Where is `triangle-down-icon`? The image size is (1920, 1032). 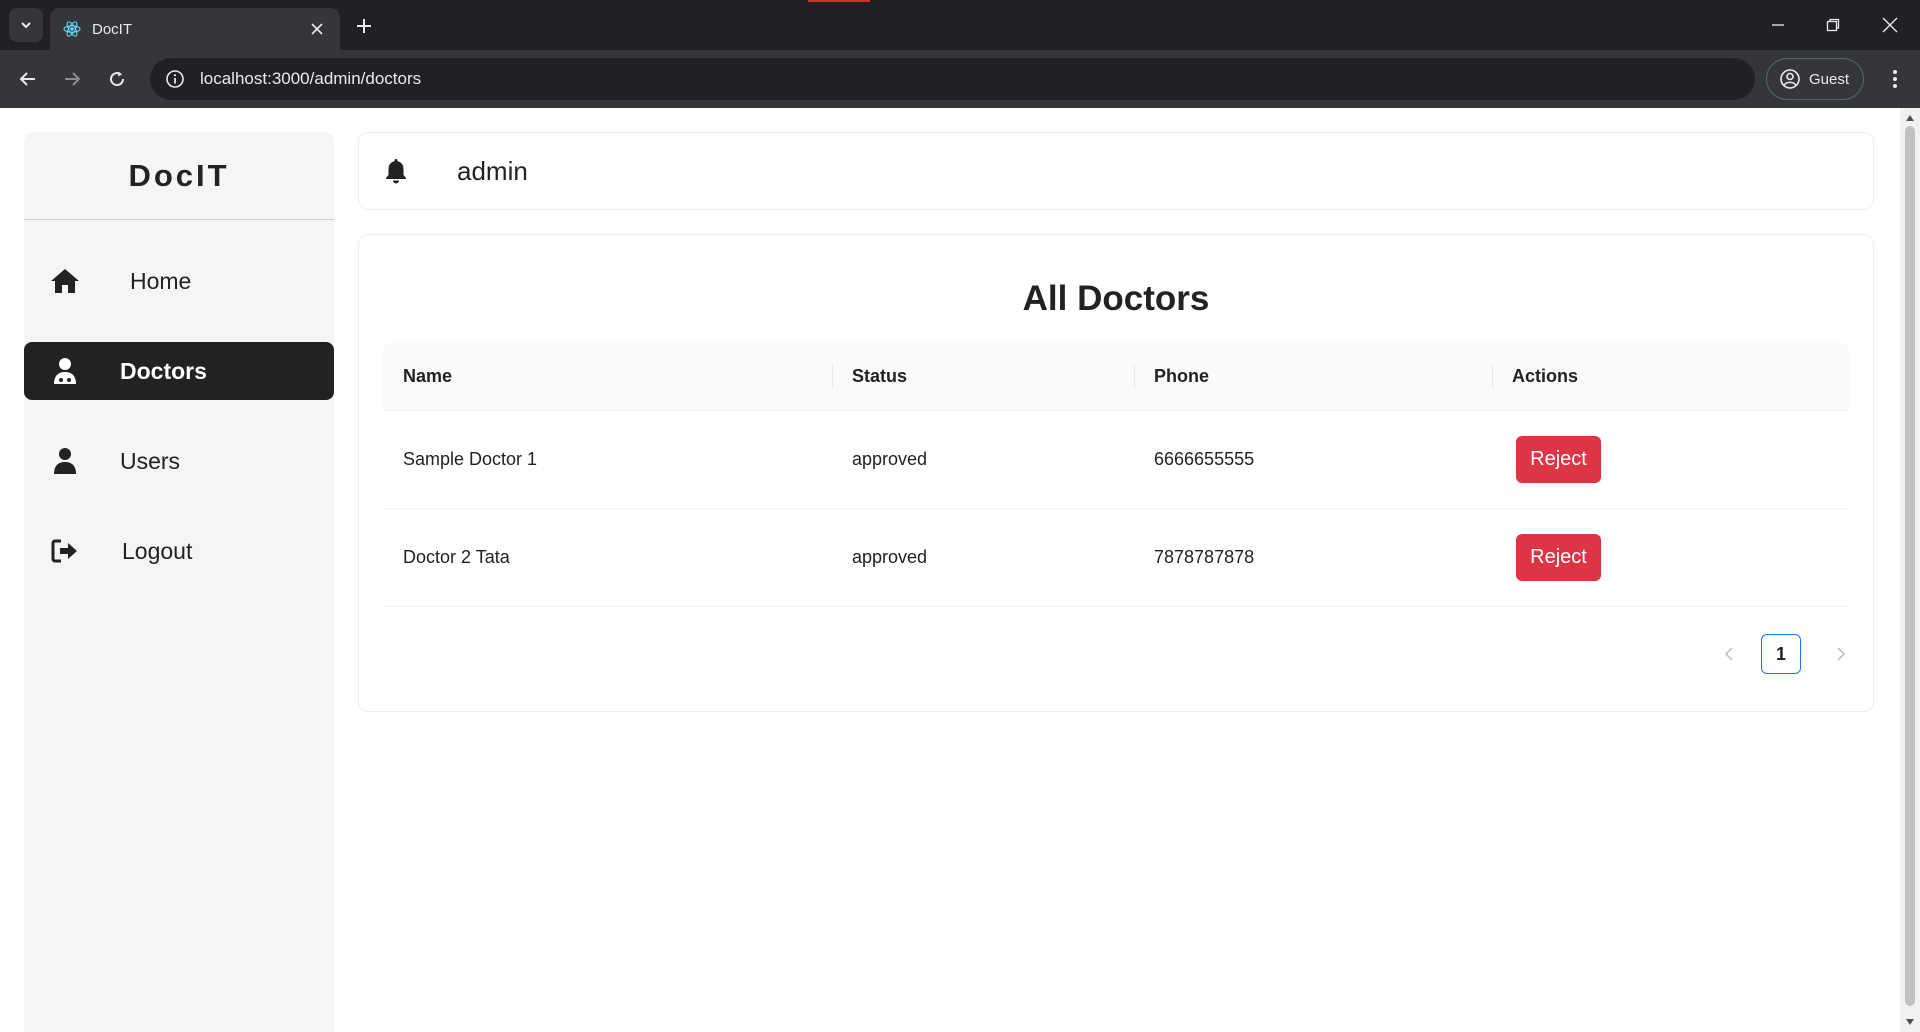 triangle-down-icon is located at coordinates (1910, 1022).